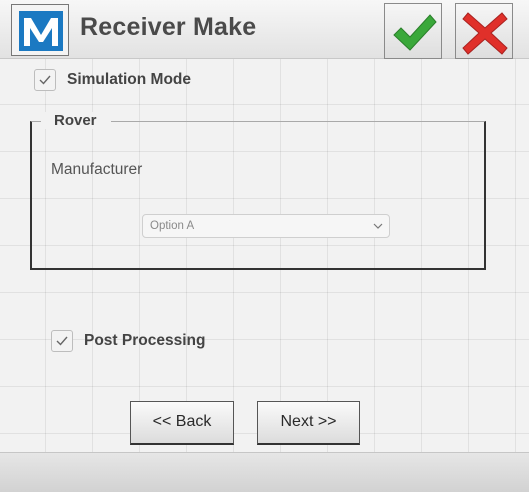 Image resolution: width=529 pixels, height=492 pixels. I want to click on simulation-mode-row: Simulation Mode, so click(112, 80).